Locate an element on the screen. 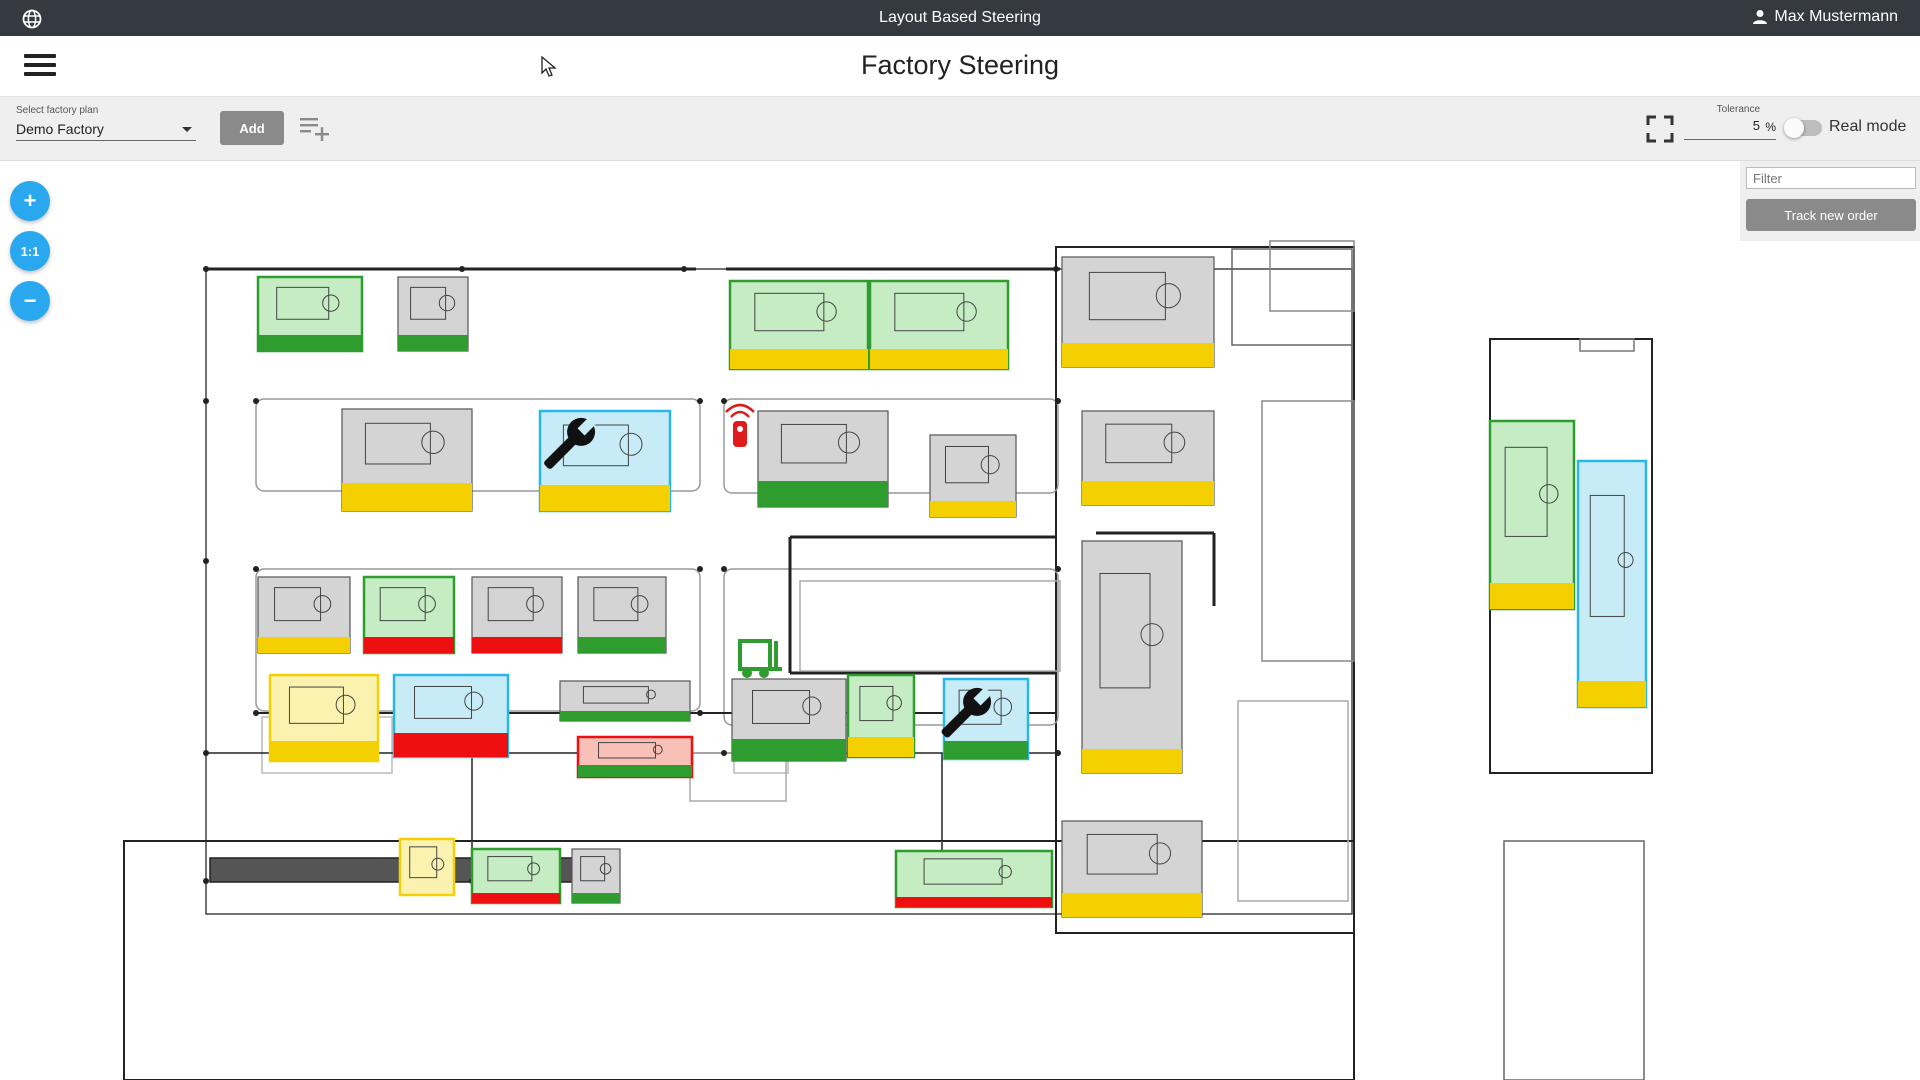 This screenshot has width=1920, height=1080. mouse-cursor-icon is located at coordinates (549, 66).